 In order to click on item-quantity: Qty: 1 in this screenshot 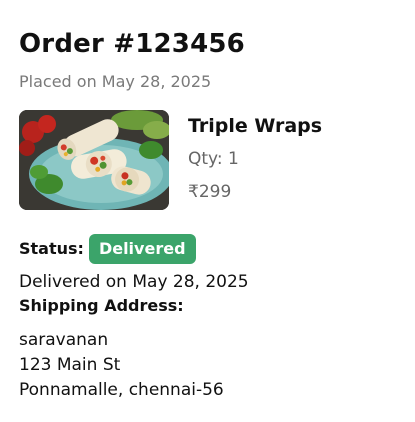, I will do `click(255, 159)`.